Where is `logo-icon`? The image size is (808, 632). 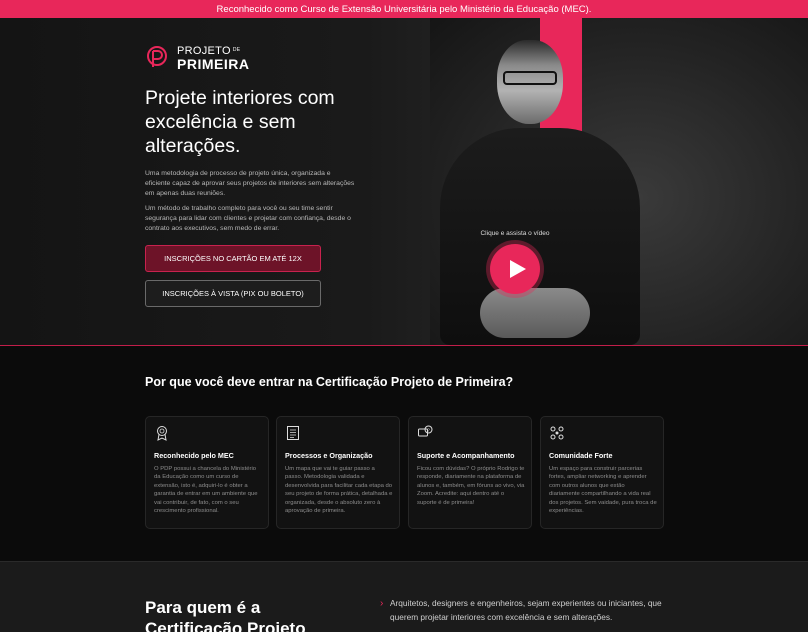 logo-icon is located at coordinates (157, 56).